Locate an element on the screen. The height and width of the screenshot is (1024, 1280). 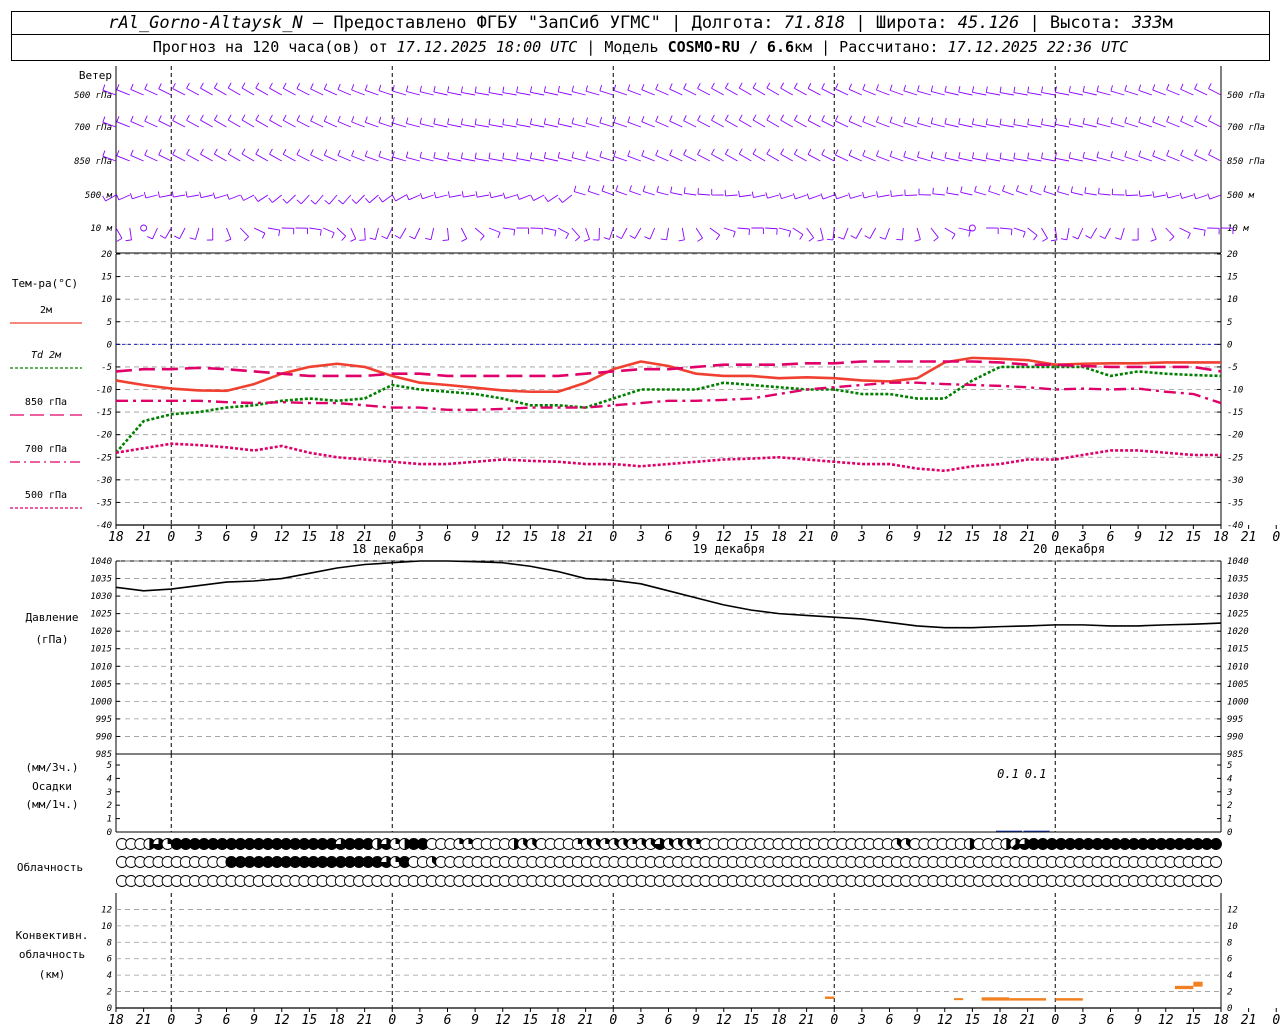
conv-hour-label: 6 is located at coordinates (448, 1018).